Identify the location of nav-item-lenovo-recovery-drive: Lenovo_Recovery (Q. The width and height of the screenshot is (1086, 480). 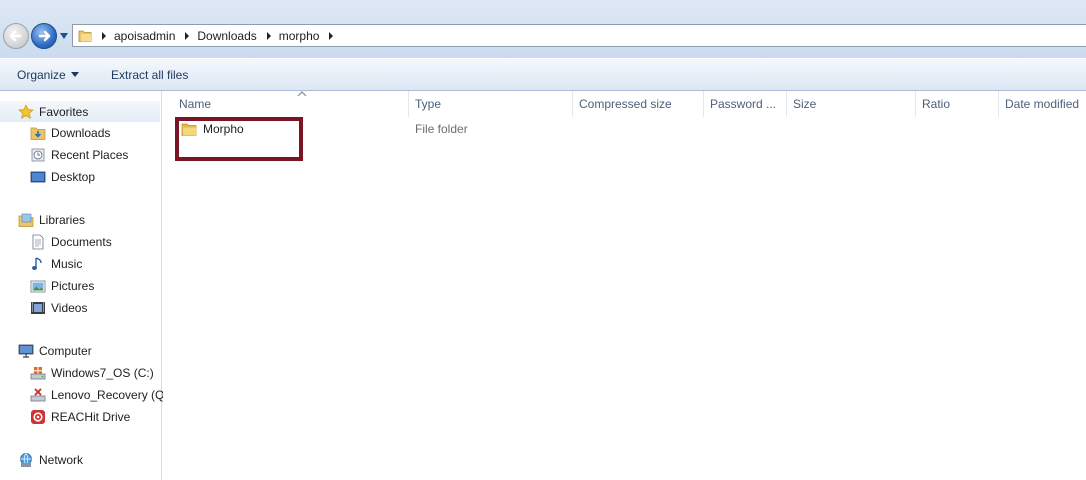
(97, 395).